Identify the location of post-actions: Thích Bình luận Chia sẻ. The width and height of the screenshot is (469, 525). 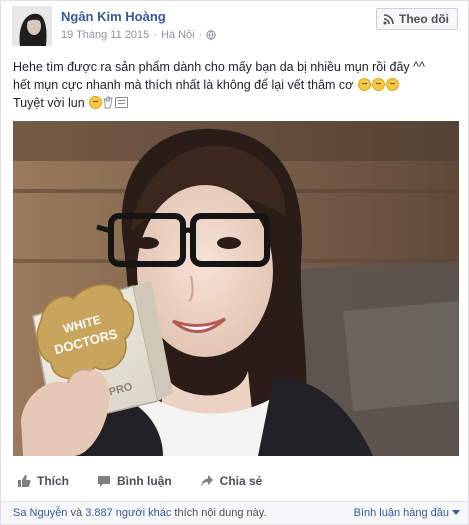
(236, 481).